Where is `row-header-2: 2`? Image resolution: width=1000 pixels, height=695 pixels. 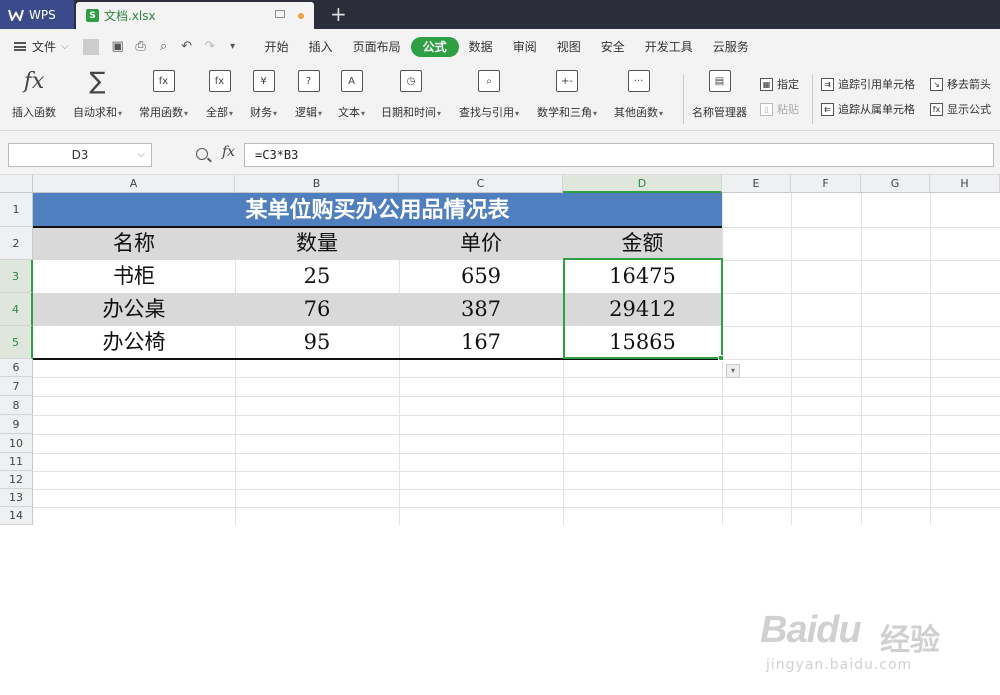
row-header-2: 2 is located at coordinates (16, 243).